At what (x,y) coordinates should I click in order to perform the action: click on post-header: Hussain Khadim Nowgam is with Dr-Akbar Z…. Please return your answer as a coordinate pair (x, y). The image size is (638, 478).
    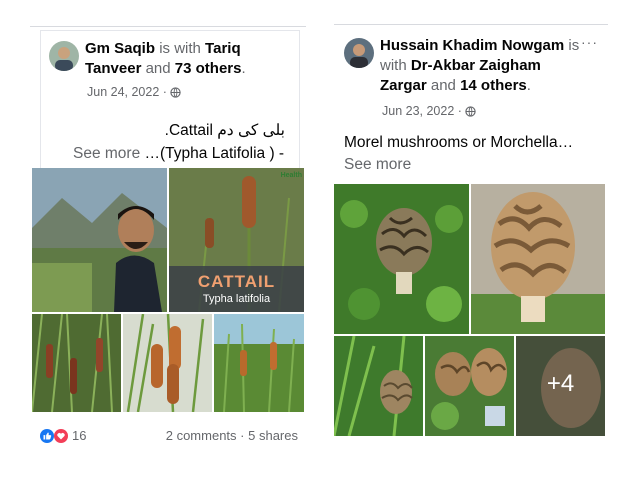
    Looking at the image, I should click on (480, 66).